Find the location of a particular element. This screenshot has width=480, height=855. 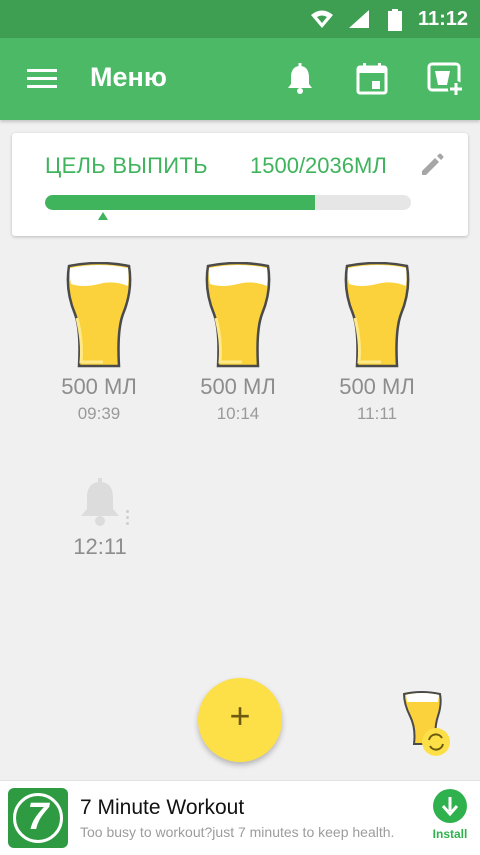

drink-time: 10:14 is located at coordinates (238, 413).